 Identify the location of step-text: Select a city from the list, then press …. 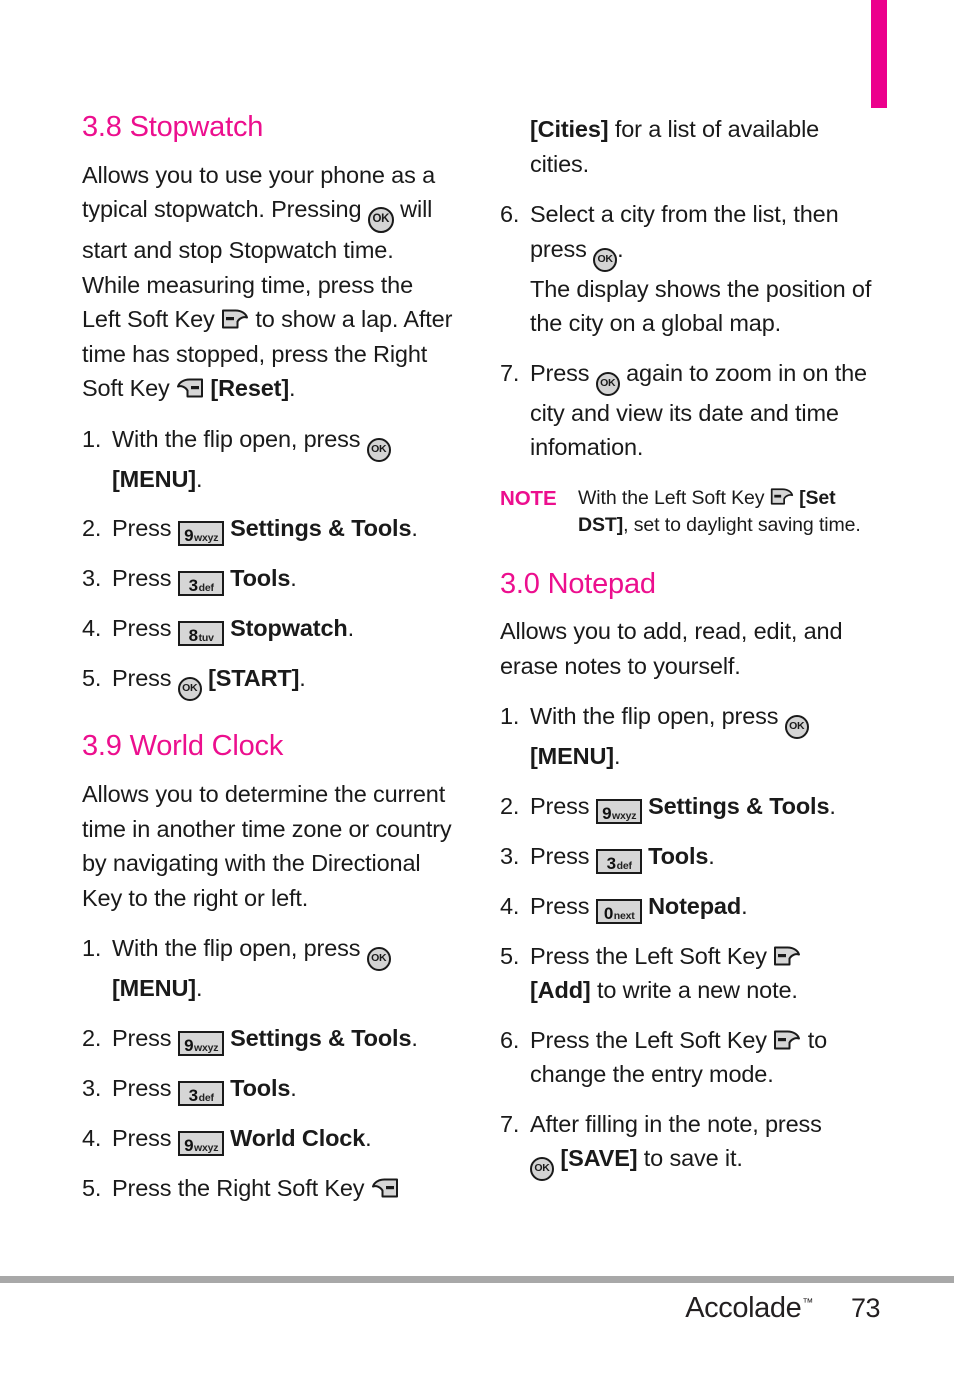
(701, 269).